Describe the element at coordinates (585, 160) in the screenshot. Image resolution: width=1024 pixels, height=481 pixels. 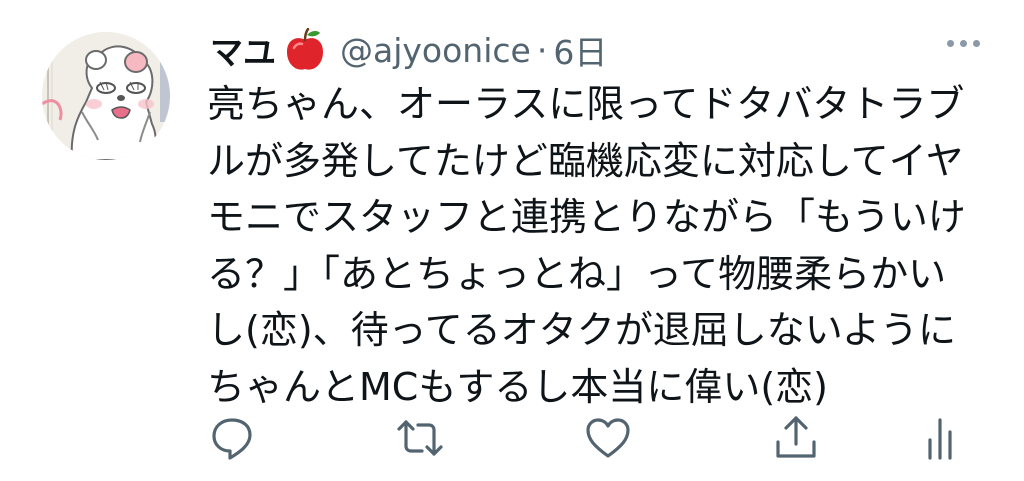
I see `tweet-text-line: ルが多発してたけど臨機応変に対応してイヤ` at that location.